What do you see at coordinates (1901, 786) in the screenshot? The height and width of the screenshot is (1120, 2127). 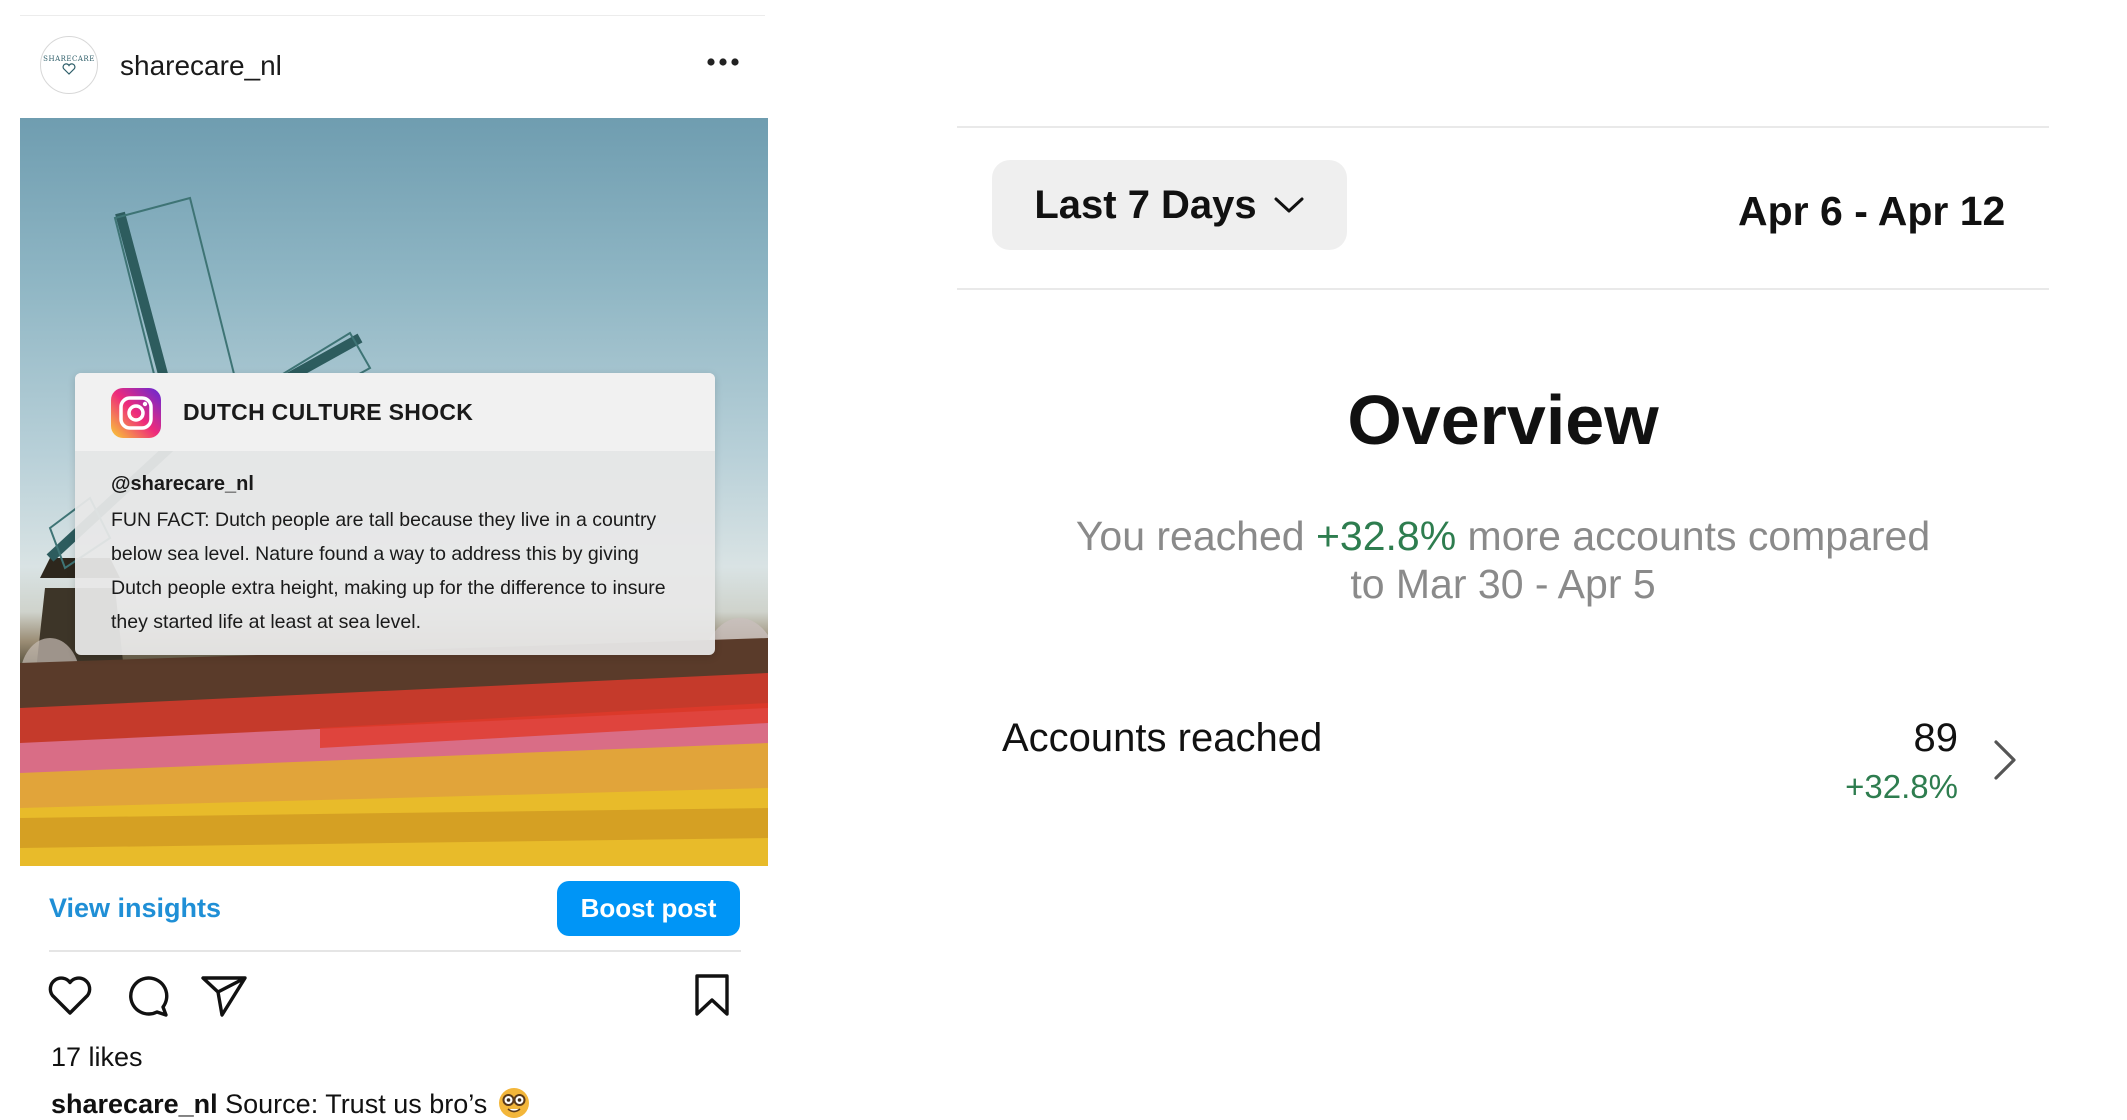 I see `metric-change: +32.8%` at bounding box center [1901, 786].